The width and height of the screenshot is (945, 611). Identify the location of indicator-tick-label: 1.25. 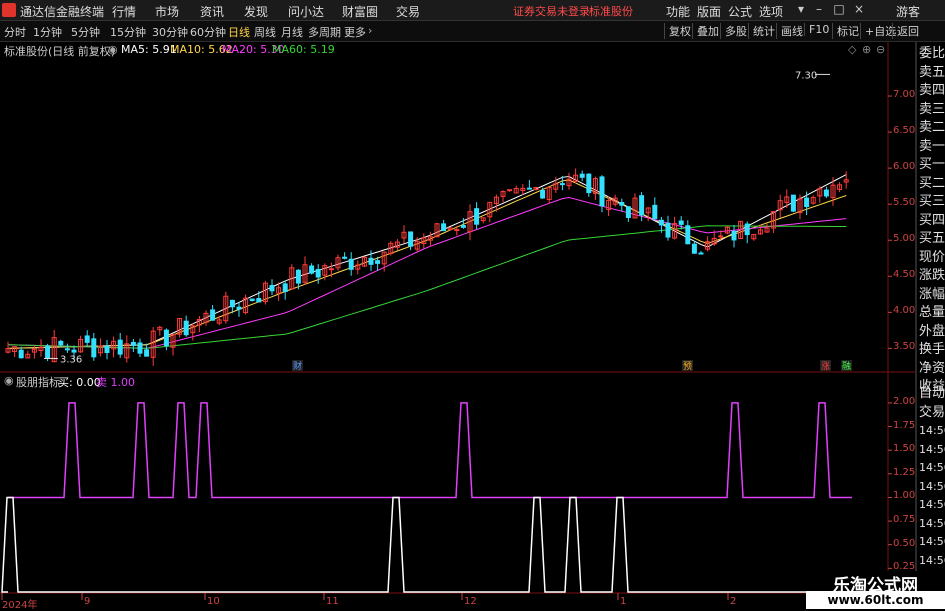
(904, 472).